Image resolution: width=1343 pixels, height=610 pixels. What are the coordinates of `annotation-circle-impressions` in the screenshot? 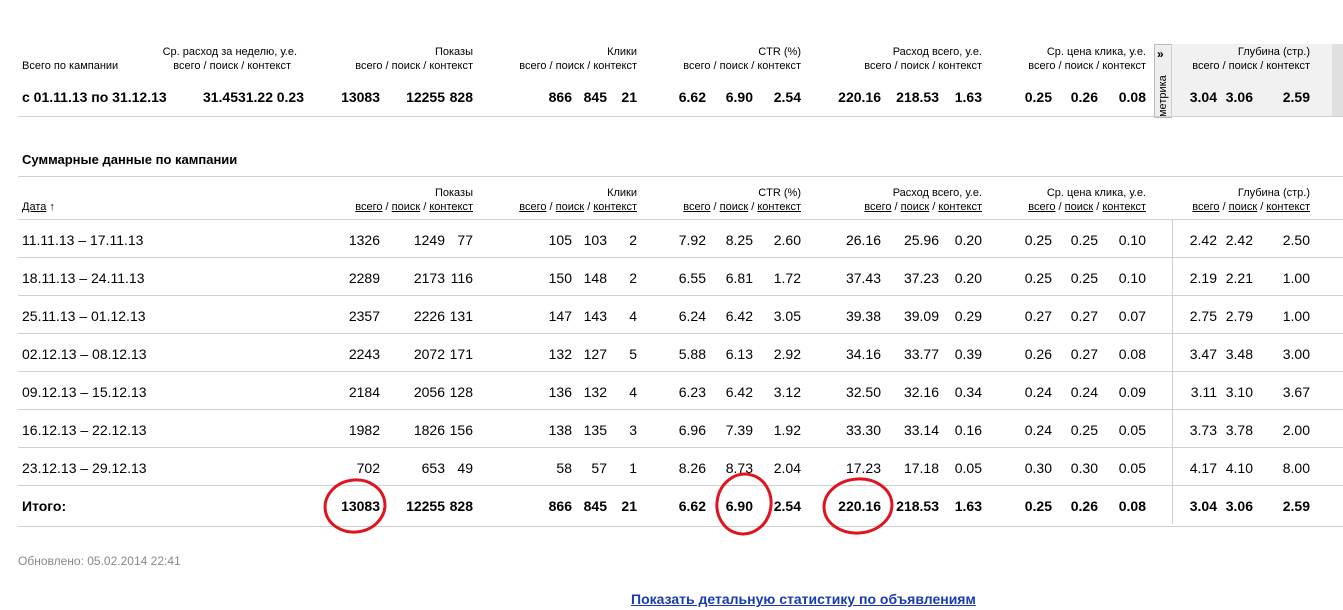 It's located at (355, 506).